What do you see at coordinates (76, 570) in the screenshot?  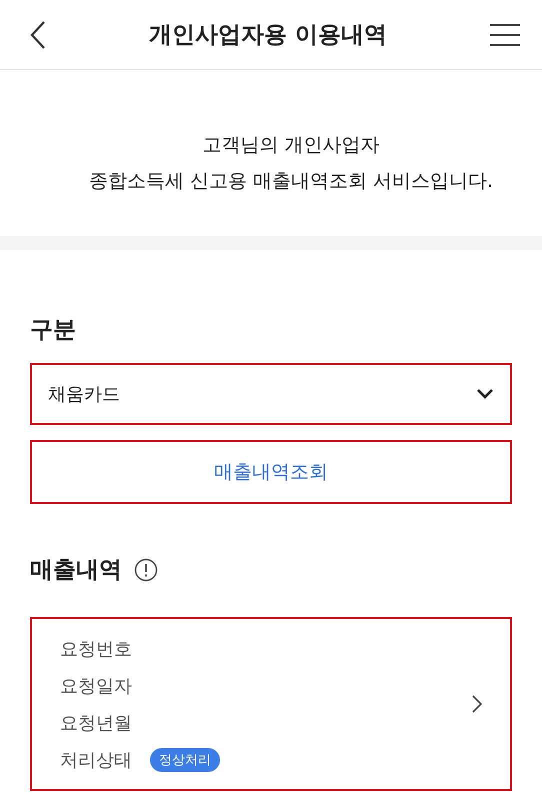 I see `section-title: 매출내역` at bounding box center [76, 570].